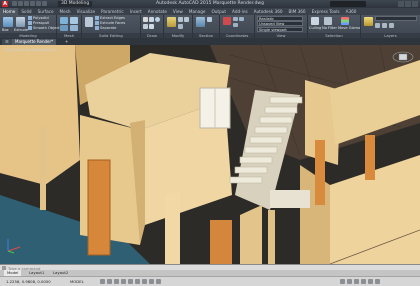  What do you see at coordinates (328, 21) in the screenshot?
I see `no-filter-icon` at bounding box center [328, 21].